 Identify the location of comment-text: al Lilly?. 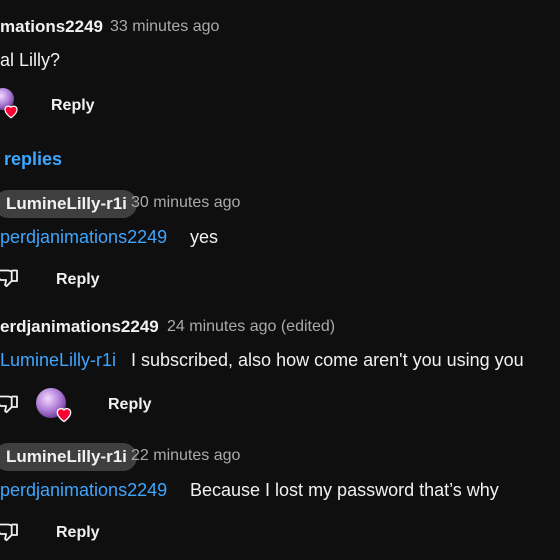
(30, 60).